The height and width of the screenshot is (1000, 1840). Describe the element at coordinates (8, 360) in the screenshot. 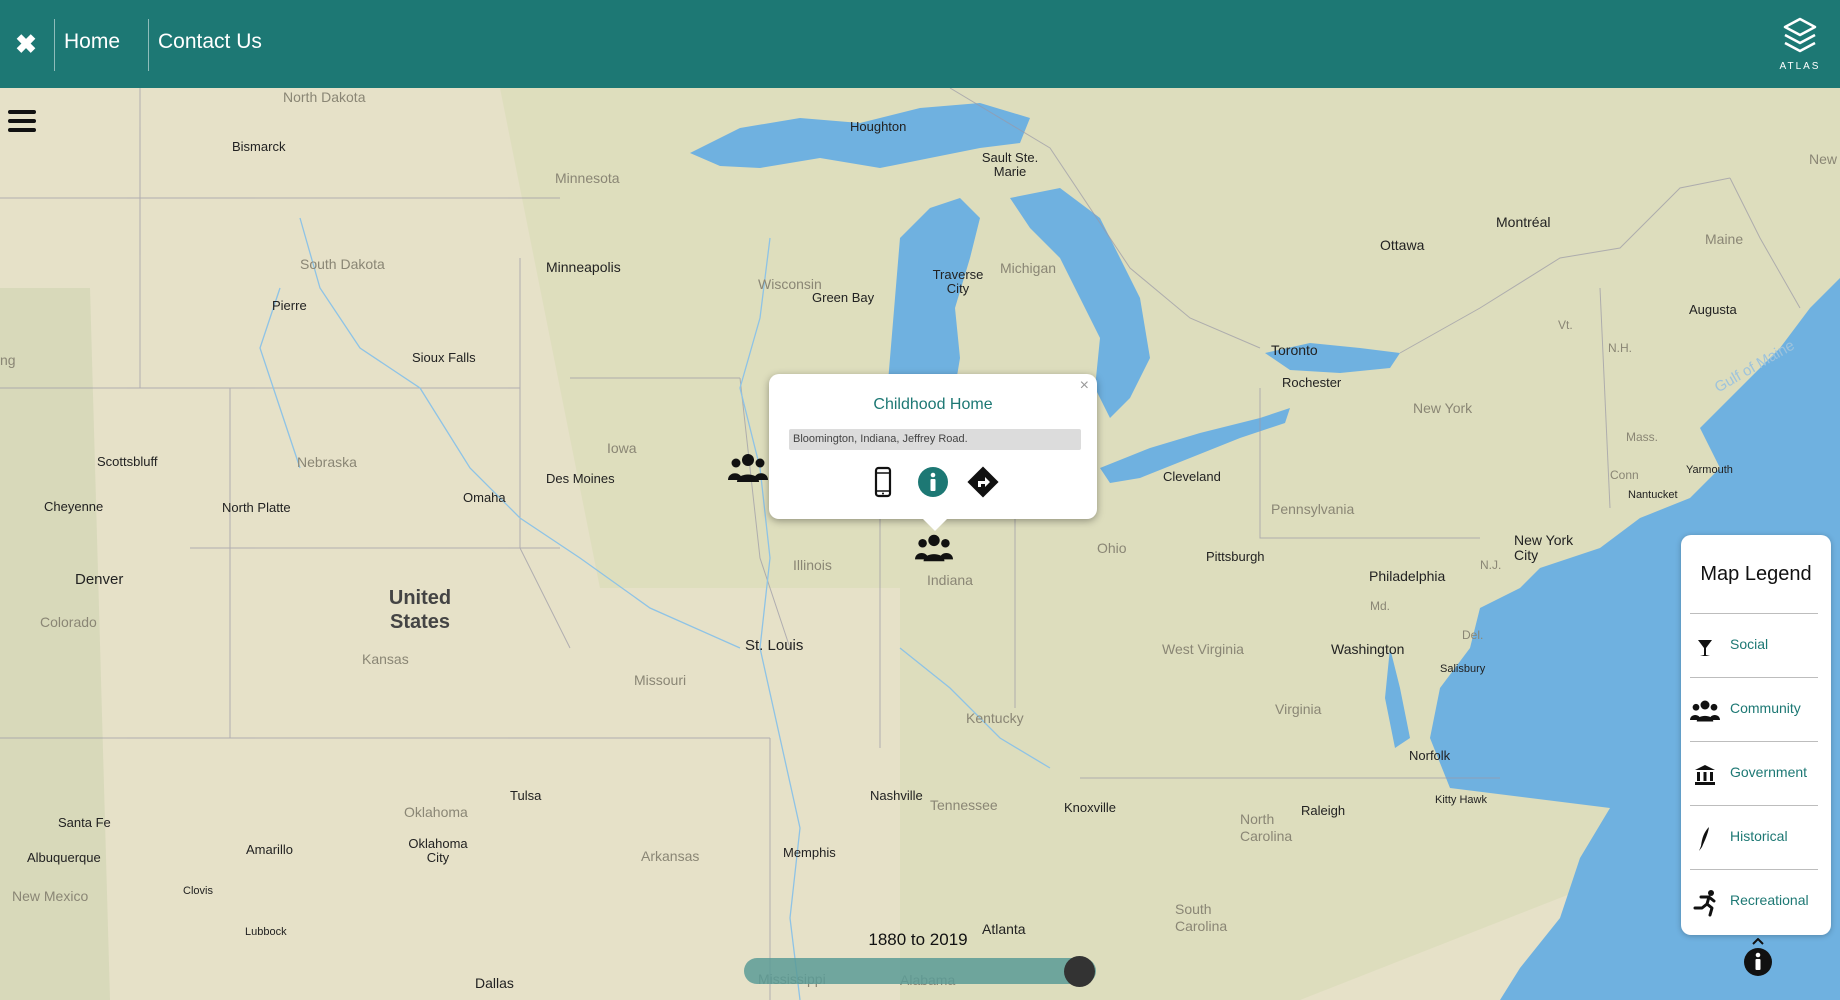

I see `map-label: ng` at that location.